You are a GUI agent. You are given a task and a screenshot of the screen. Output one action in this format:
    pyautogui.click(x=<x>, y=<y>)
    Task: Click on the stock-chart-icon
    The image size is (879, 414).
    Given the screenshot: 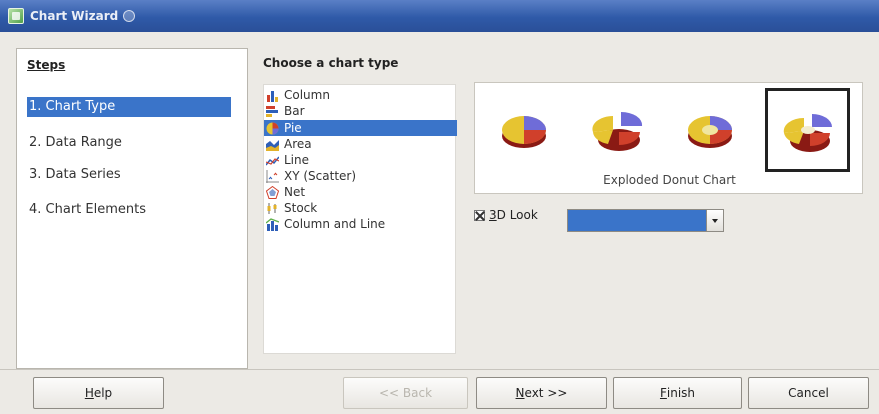 What is the action you would take?
    pyautogui.click(x=272, y=208)
    